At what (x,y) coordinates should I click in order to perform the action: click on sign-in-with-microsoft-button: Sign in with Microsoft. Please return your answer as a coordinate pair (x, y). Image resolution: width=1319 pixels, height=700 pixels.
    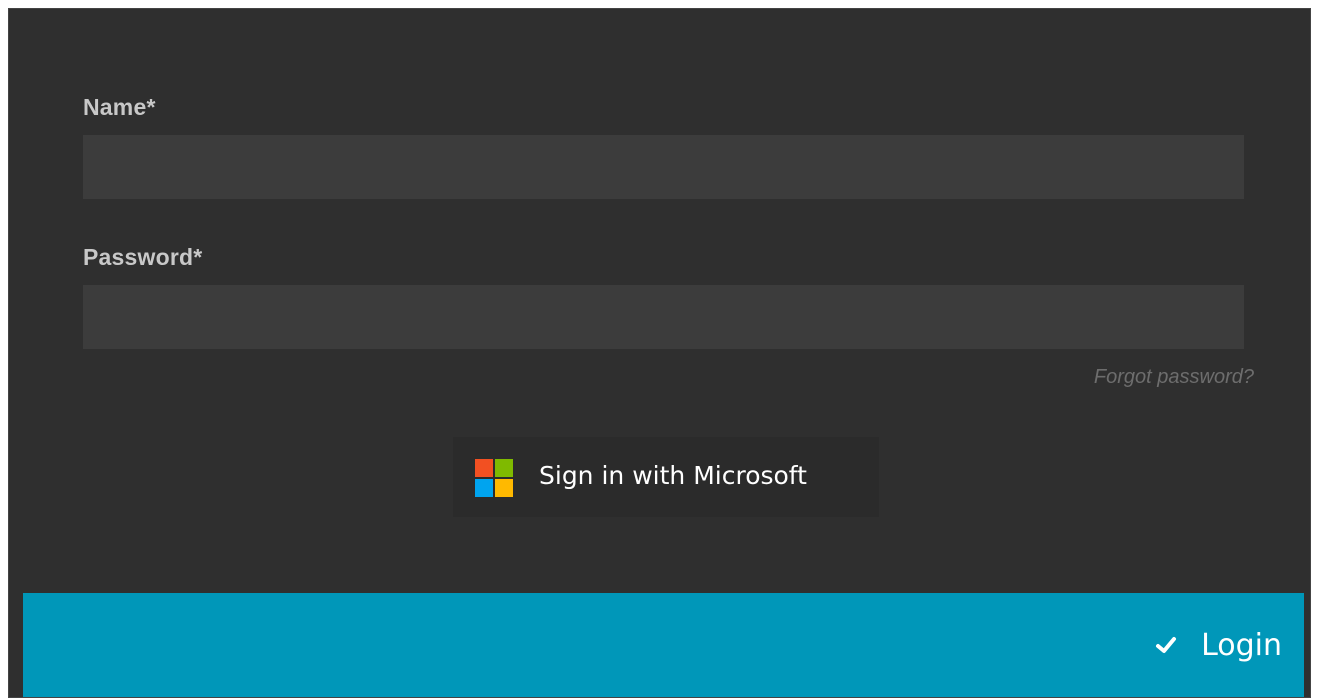
    Looking at the image, I should click on (666, 477).